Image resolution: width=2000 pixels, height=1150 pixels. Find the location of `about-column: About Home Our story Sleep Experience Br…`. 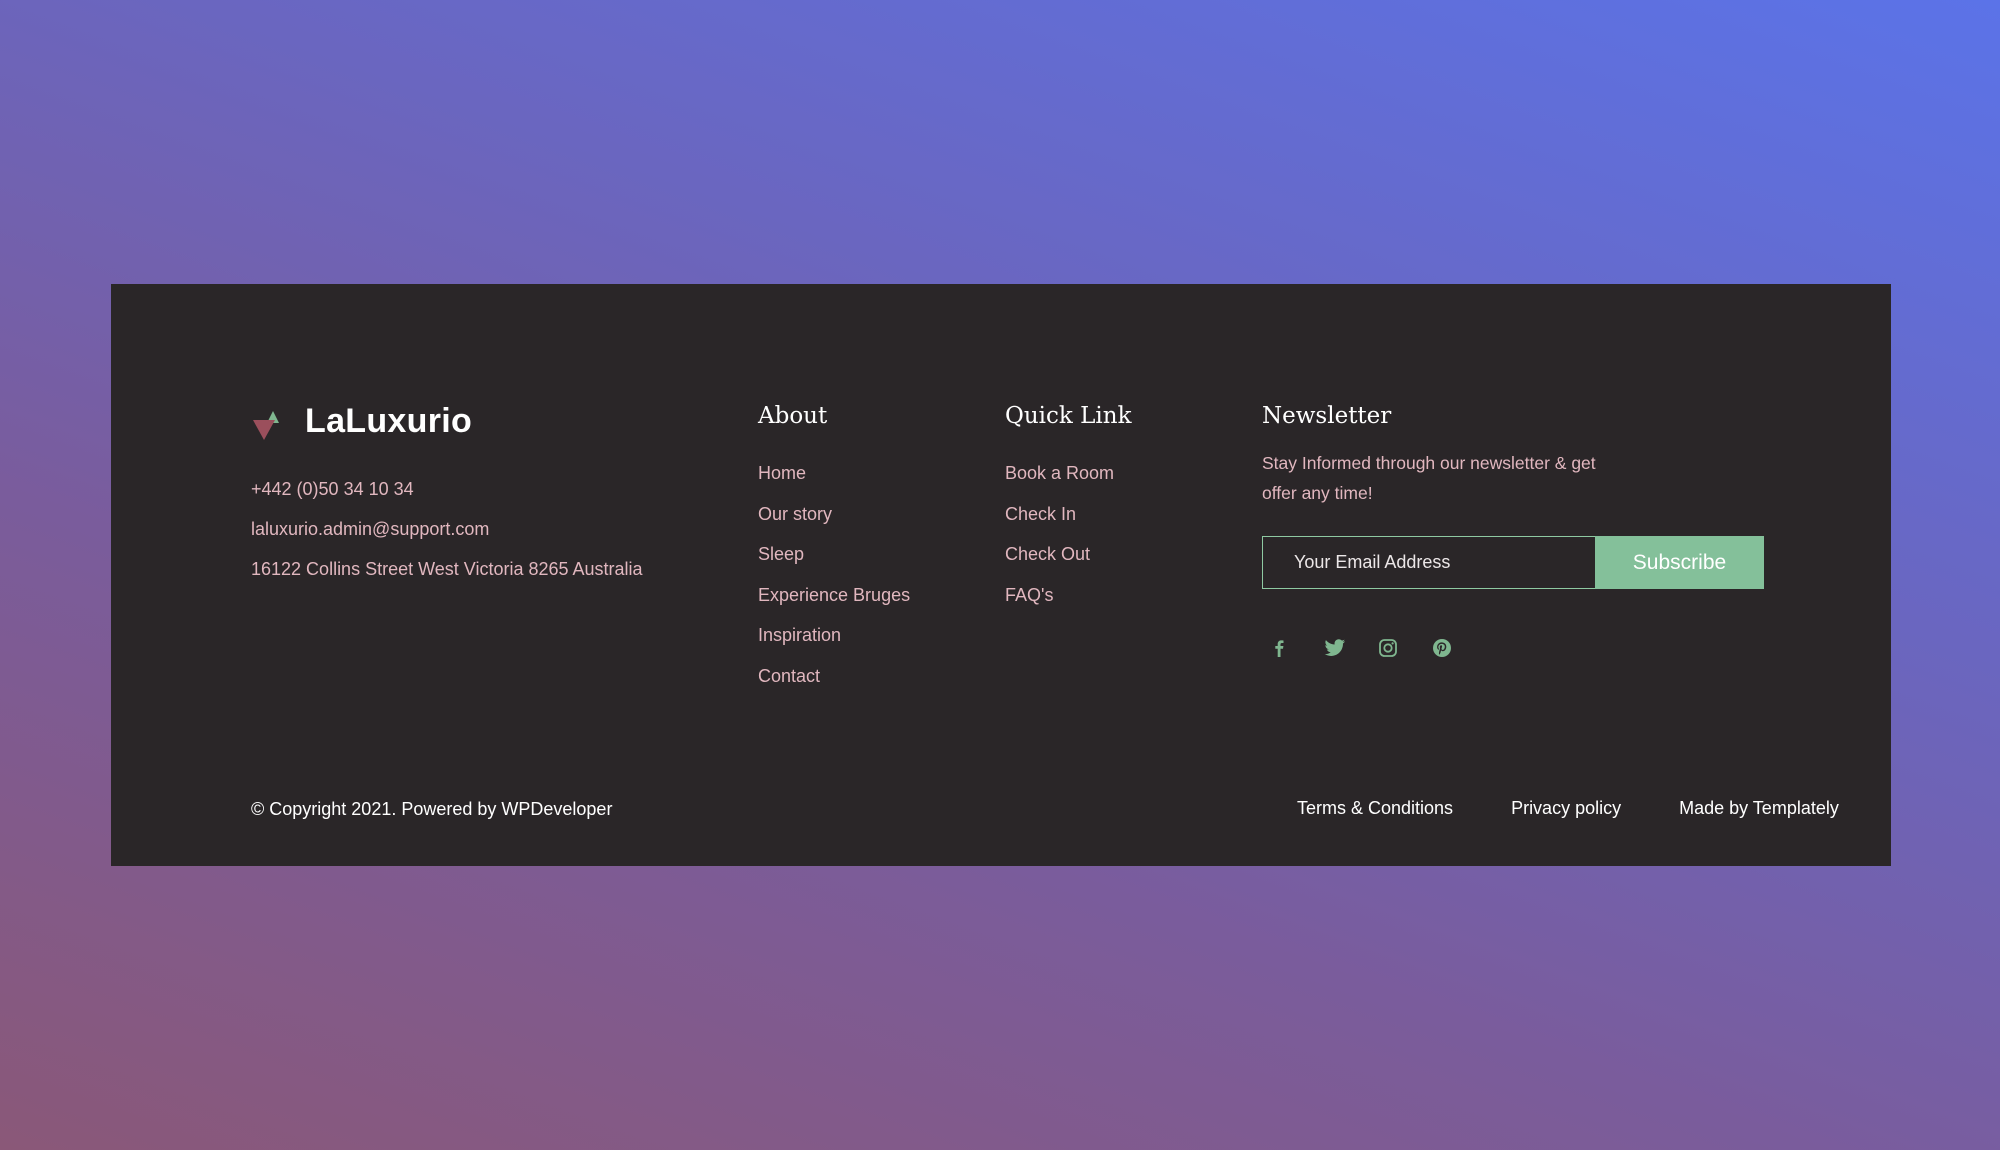

about-column: About Home Our story Sleep Experience Br… is located at coordinates (834, 548).